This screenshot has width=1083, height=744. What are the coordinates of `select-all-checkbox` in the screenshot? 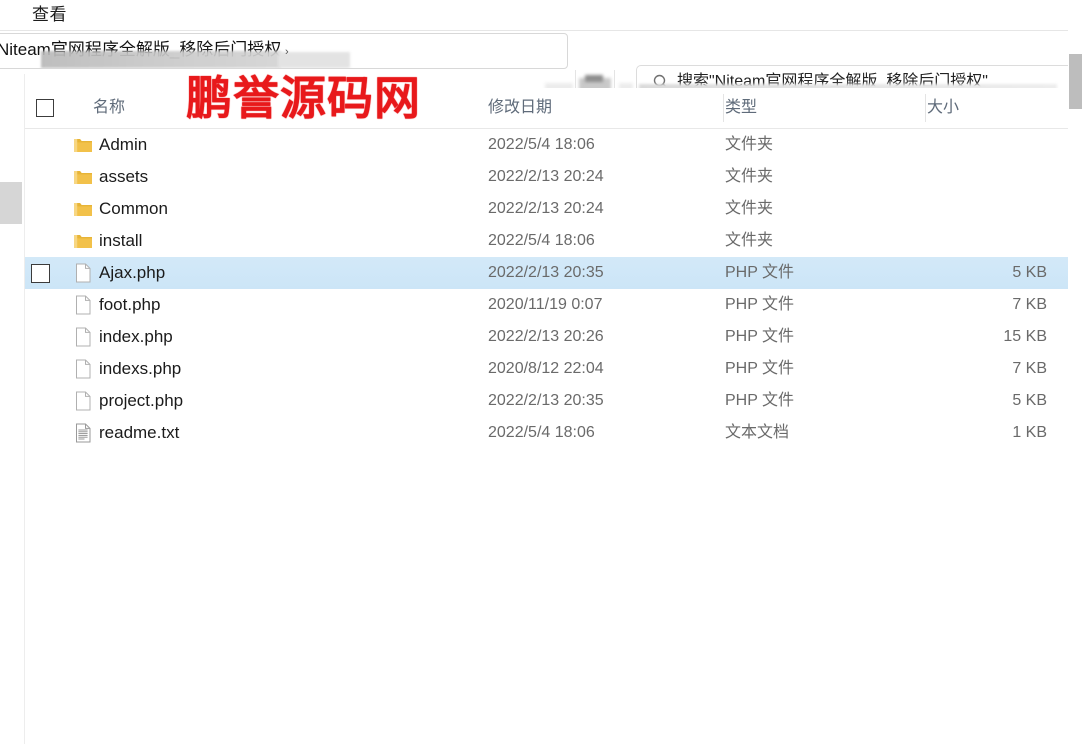 It's located at (45, 108).